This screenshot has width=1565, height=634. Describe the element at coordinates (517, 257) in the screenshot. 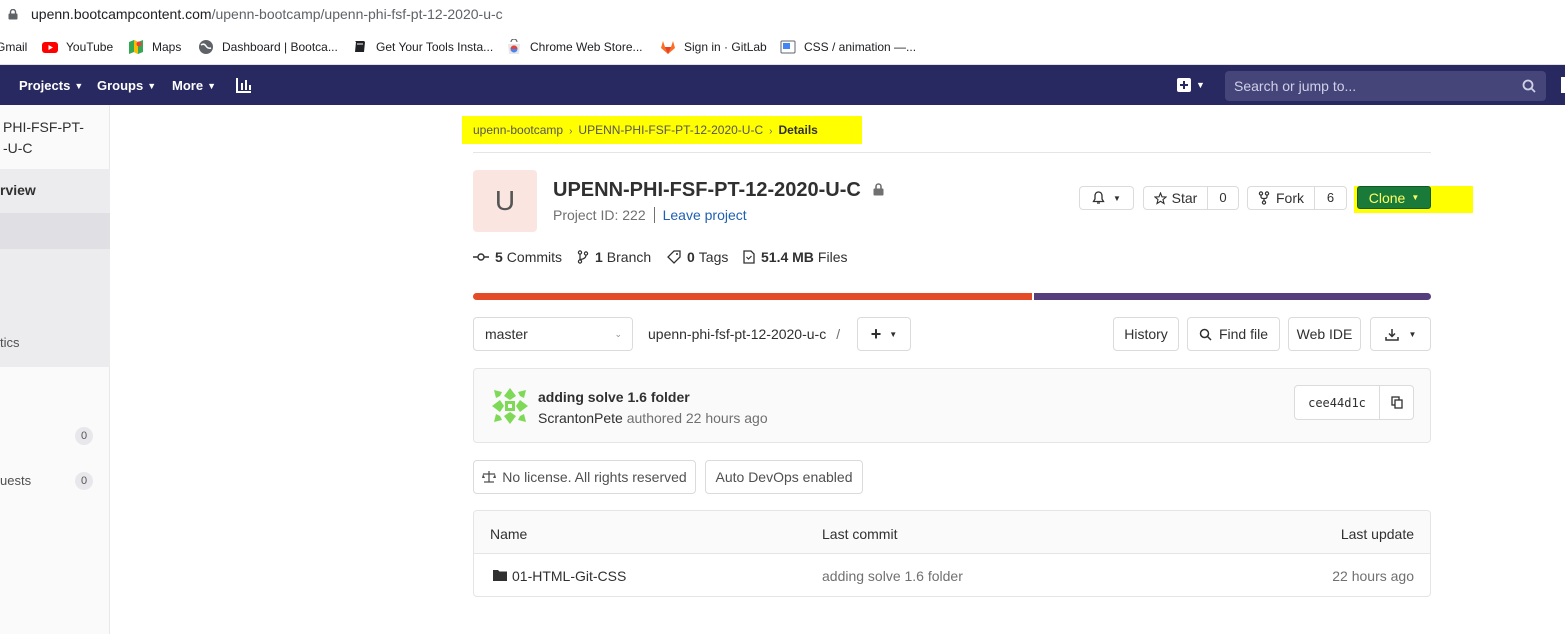

I see `commits-stat: 5 Commits` at that location.